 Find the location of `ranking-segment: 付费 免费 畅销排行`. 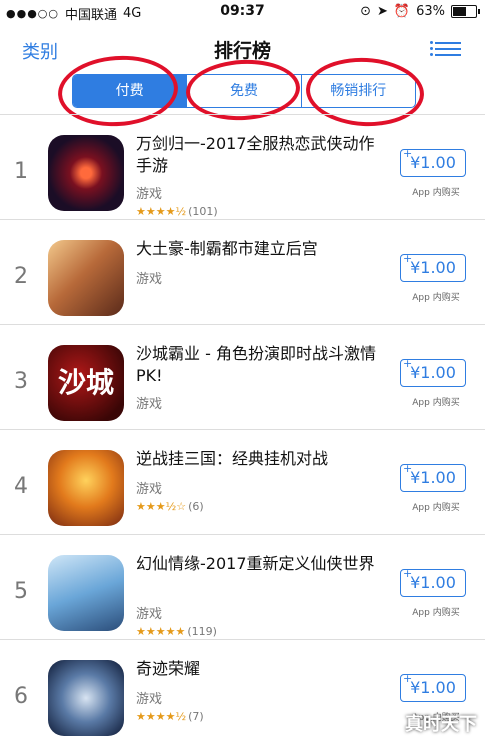

ranking-segment: 付费 免费 畅销排行 is located at coordinates (244, 91).